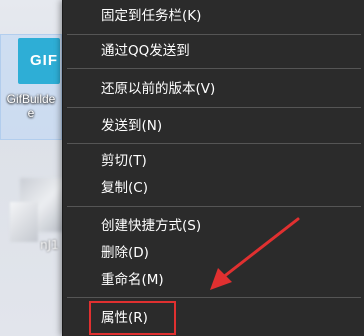 The width and height of the screenshot is (364, 336). I want to click on menu-item-copy: 复制(C), so click(213, 188).